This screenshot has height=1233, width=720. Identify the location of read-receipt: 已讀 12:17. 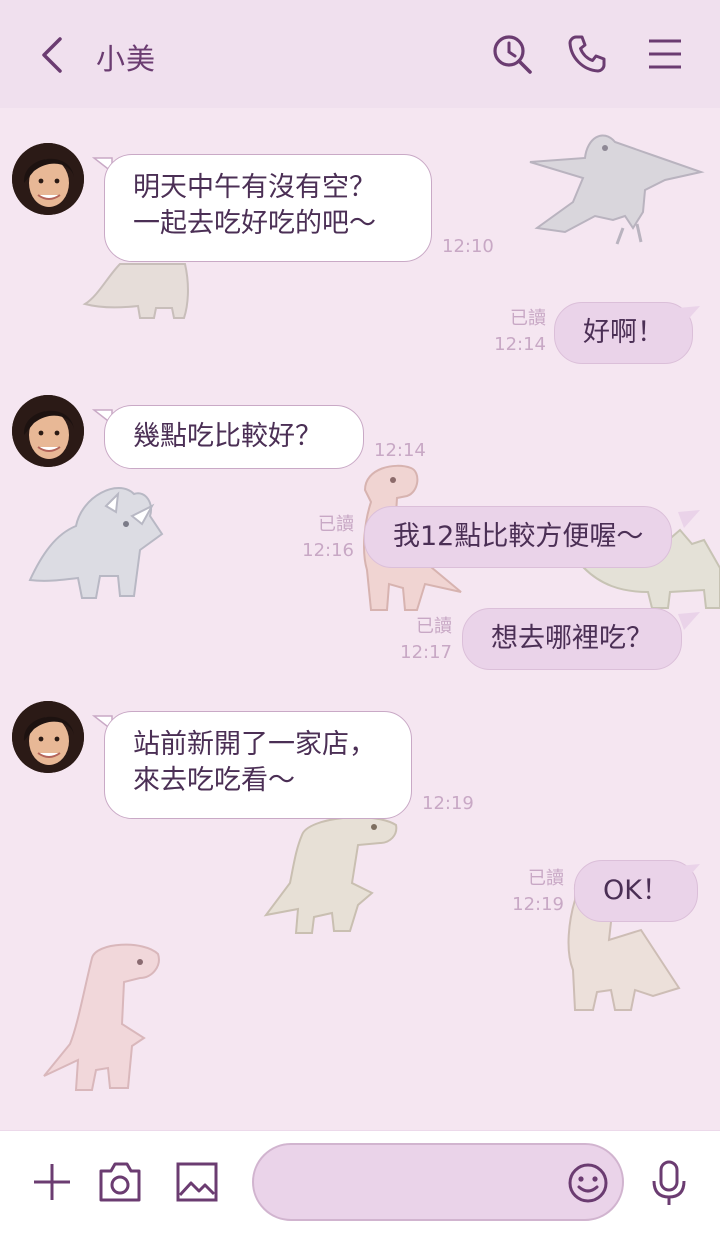
(424, 640).